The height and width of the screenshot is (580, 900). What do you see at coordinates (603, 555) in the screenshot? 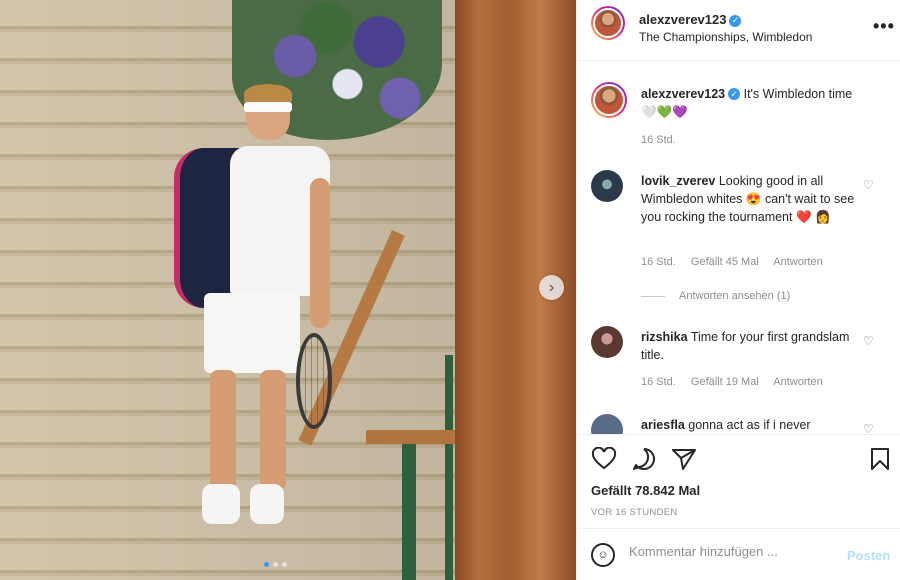
I see `emoji-smiley-icon: ☺` at bounding box center [603, 555].